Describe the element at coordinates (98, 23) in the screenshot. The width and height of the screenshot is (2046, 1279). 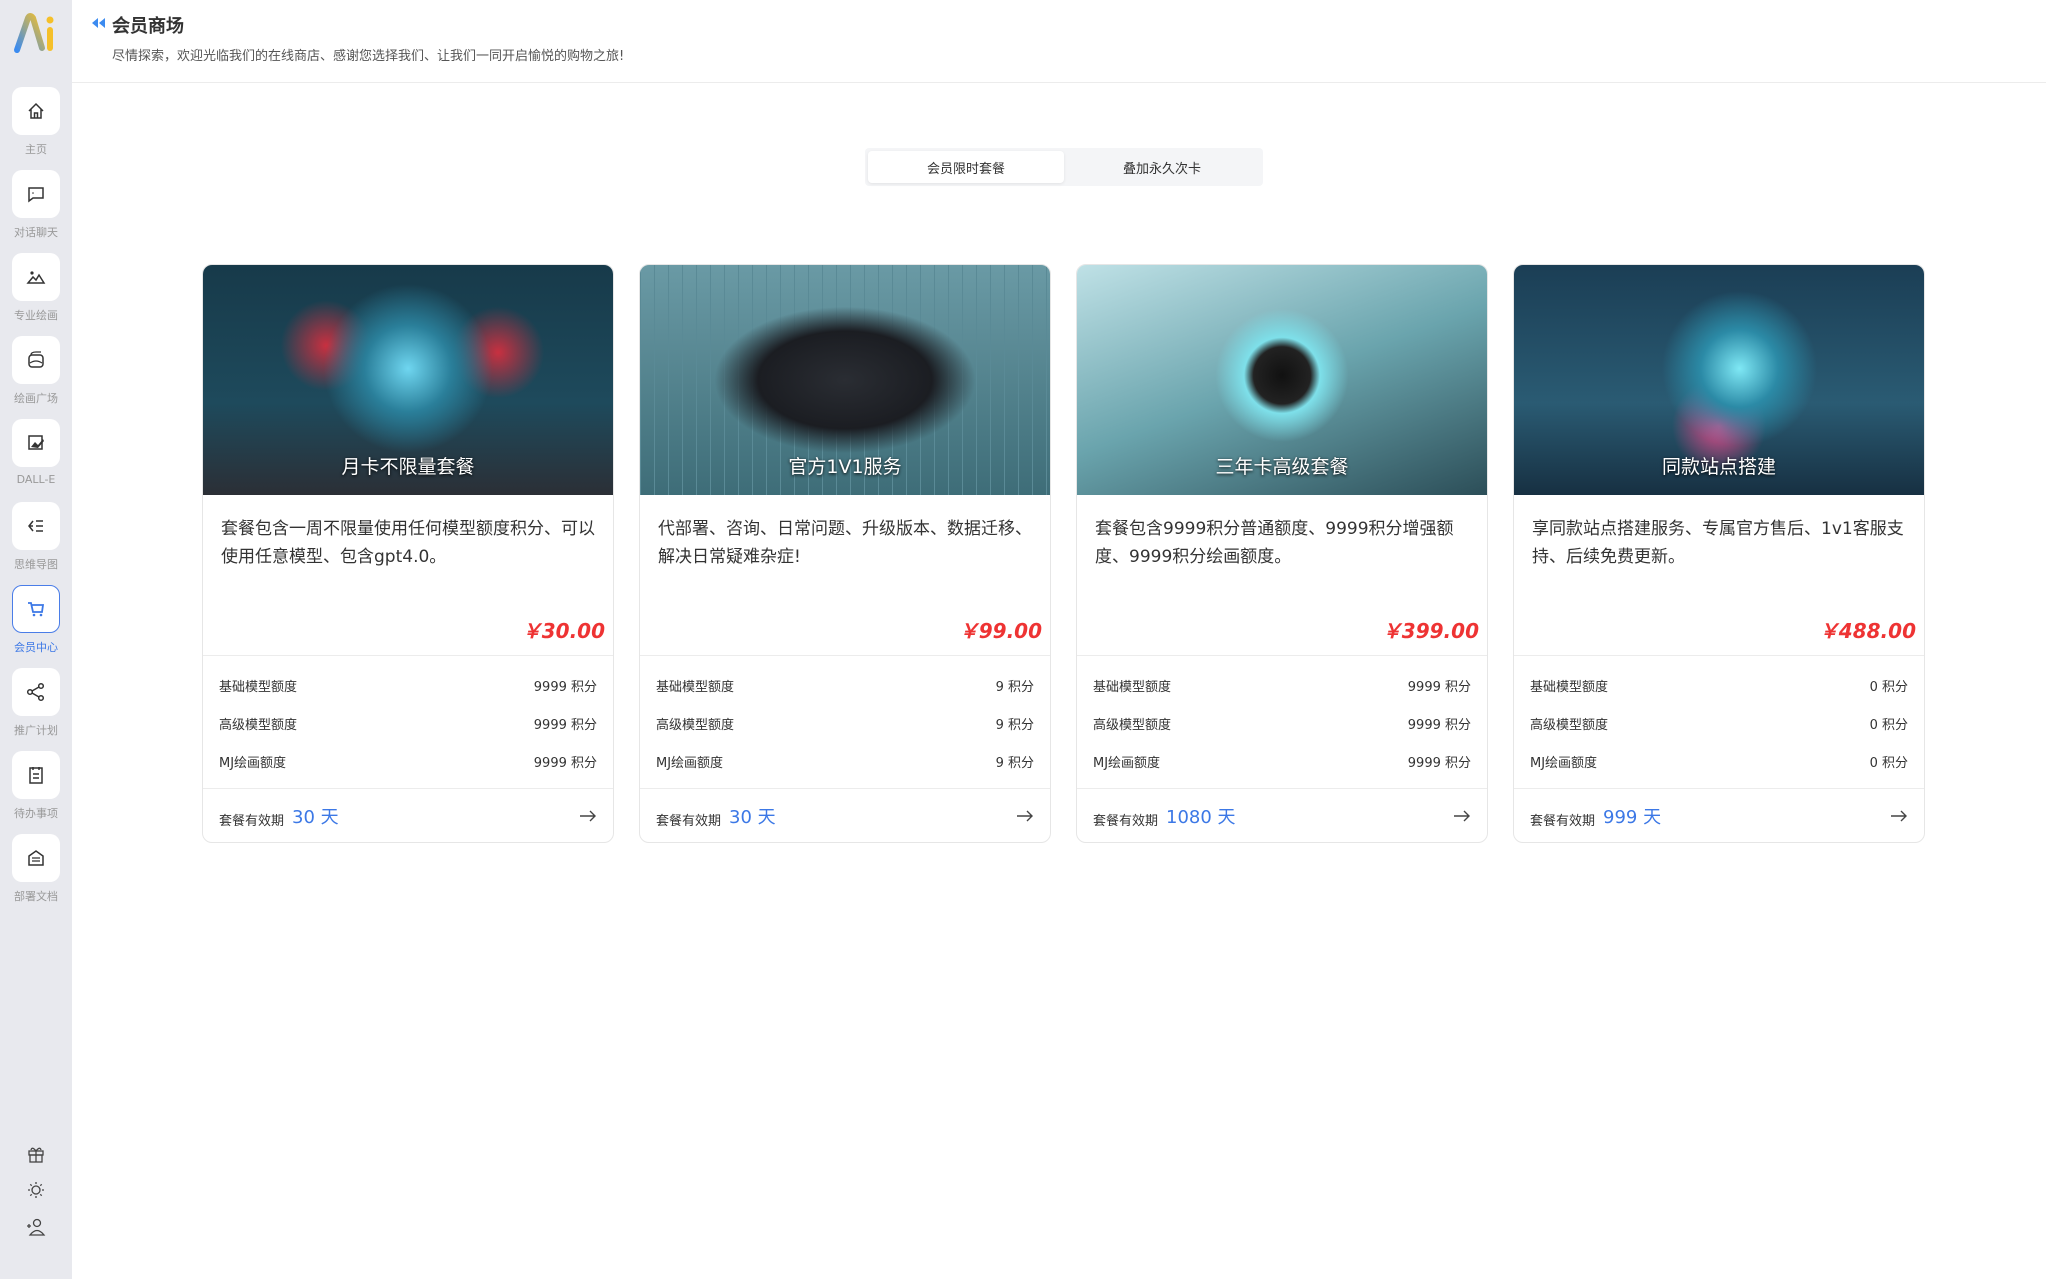
I see `back-icon` at that location.